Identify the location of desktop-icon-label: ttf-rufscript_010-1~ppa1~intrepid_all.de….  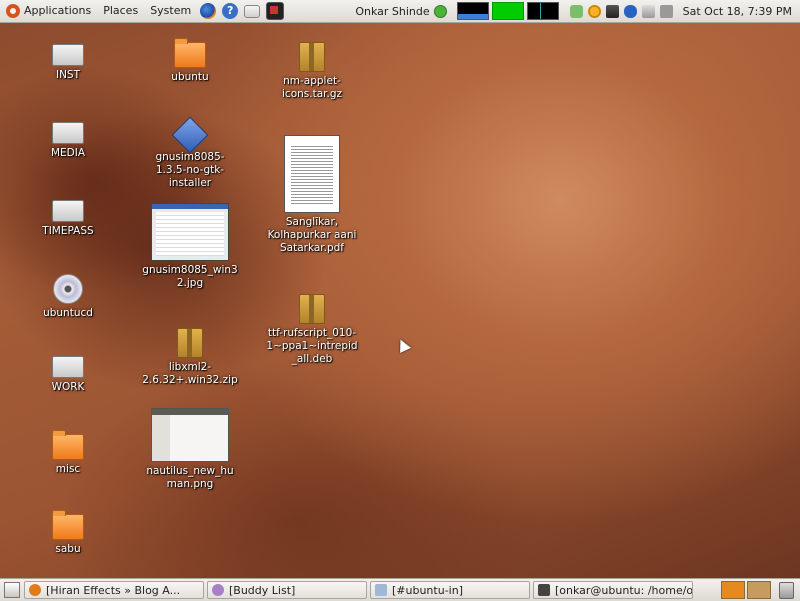
(312, 346).